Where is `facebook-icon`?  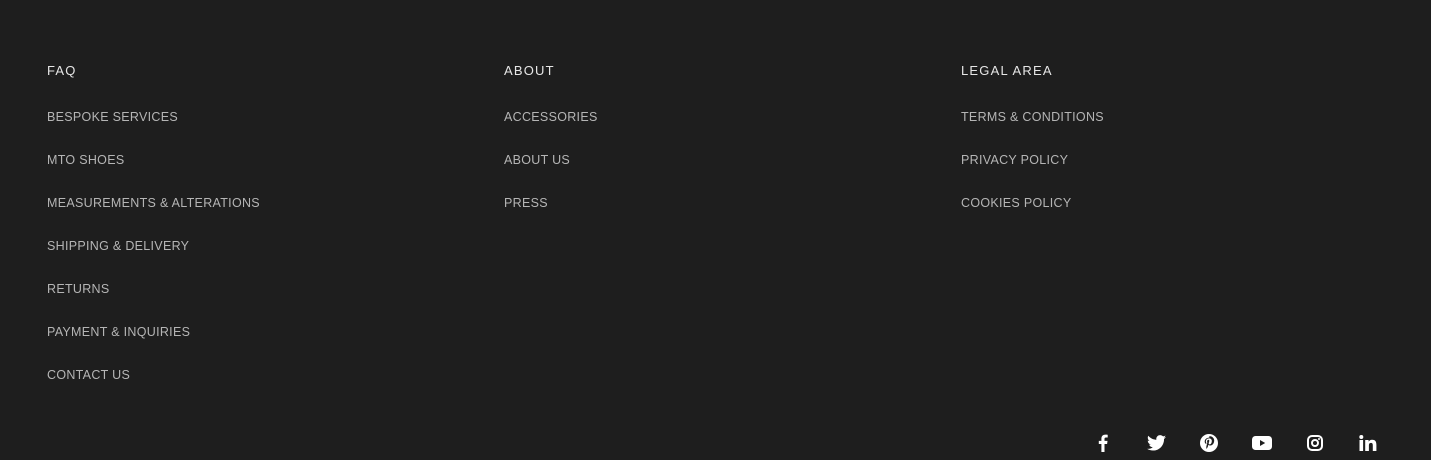
facebook-icon is located at coordinates (1103, 443).